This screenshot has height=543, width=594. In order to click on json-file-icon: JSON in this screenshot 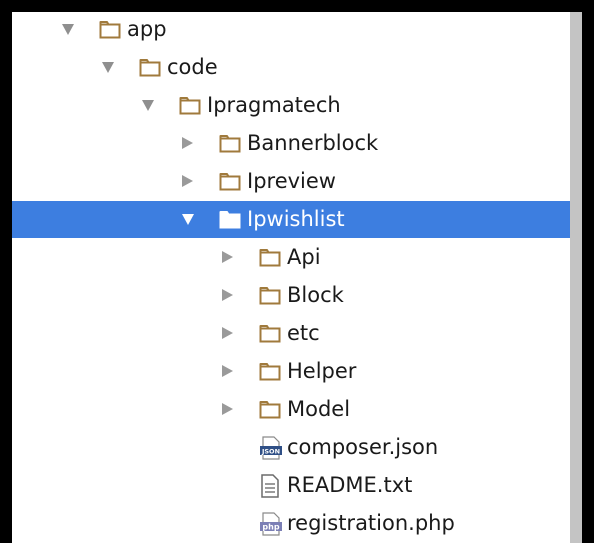, I will do `click(270, 448)`.